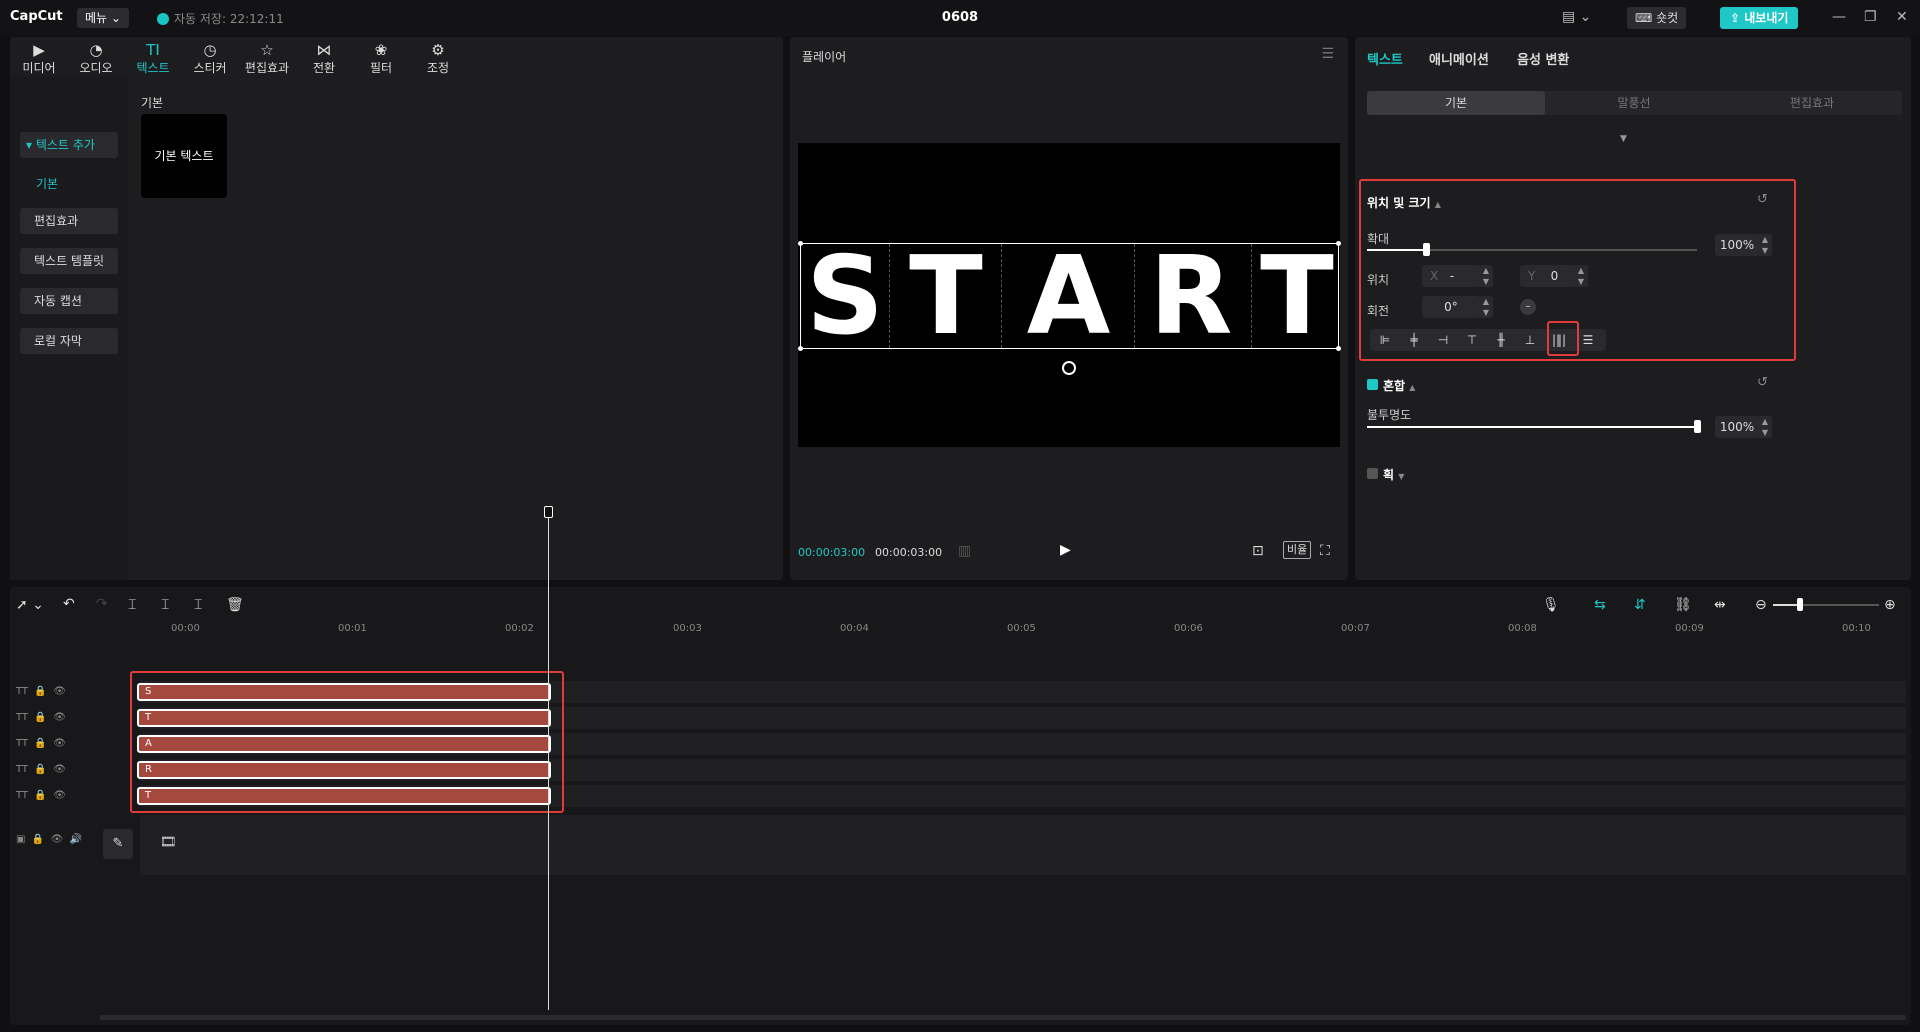 The height and width of the screenshot is (1032, 1920). I want to click on preview-canvas: S T A R T, so click(1069, 295).